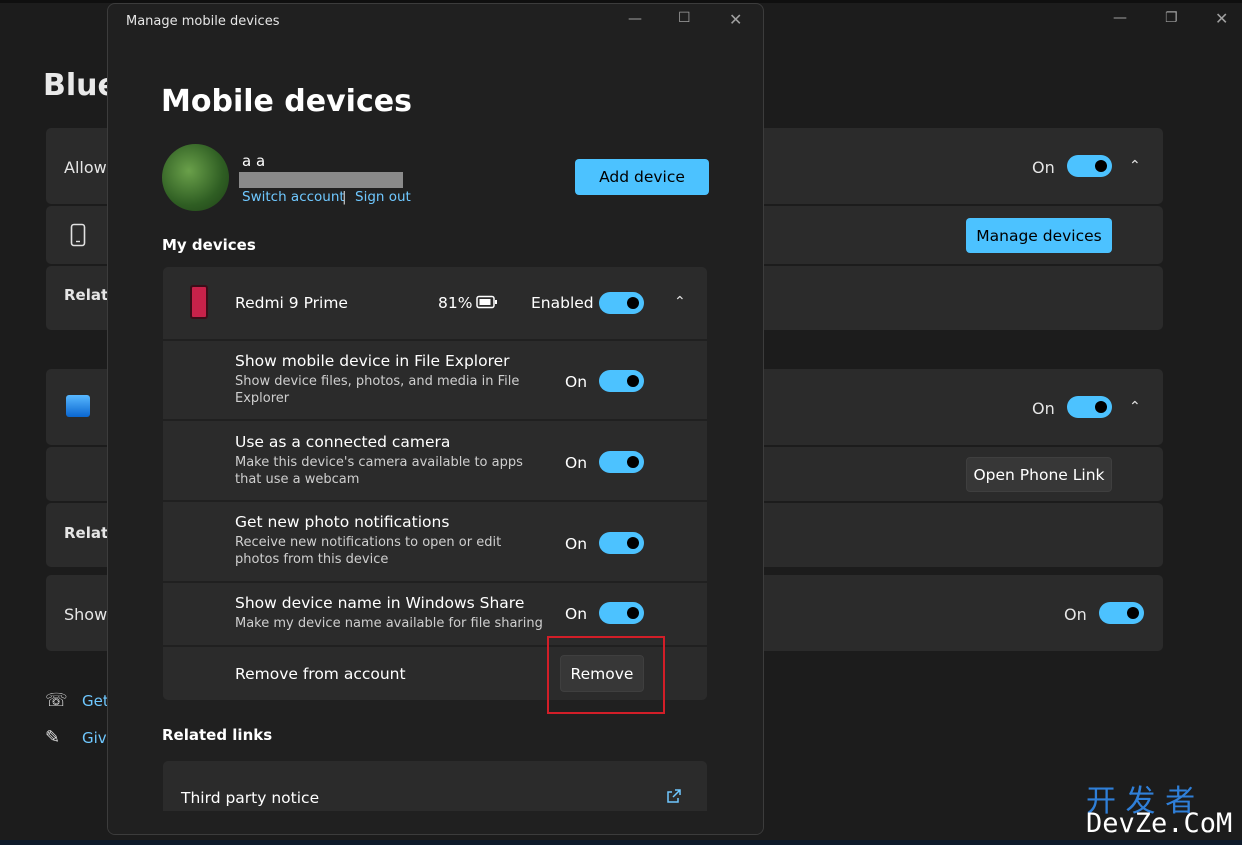 The width and height of the screenshot is (1242, 845). Describe the element at coordinates (1121, 613) in the screenshot. I see `show-toggle` at that location.